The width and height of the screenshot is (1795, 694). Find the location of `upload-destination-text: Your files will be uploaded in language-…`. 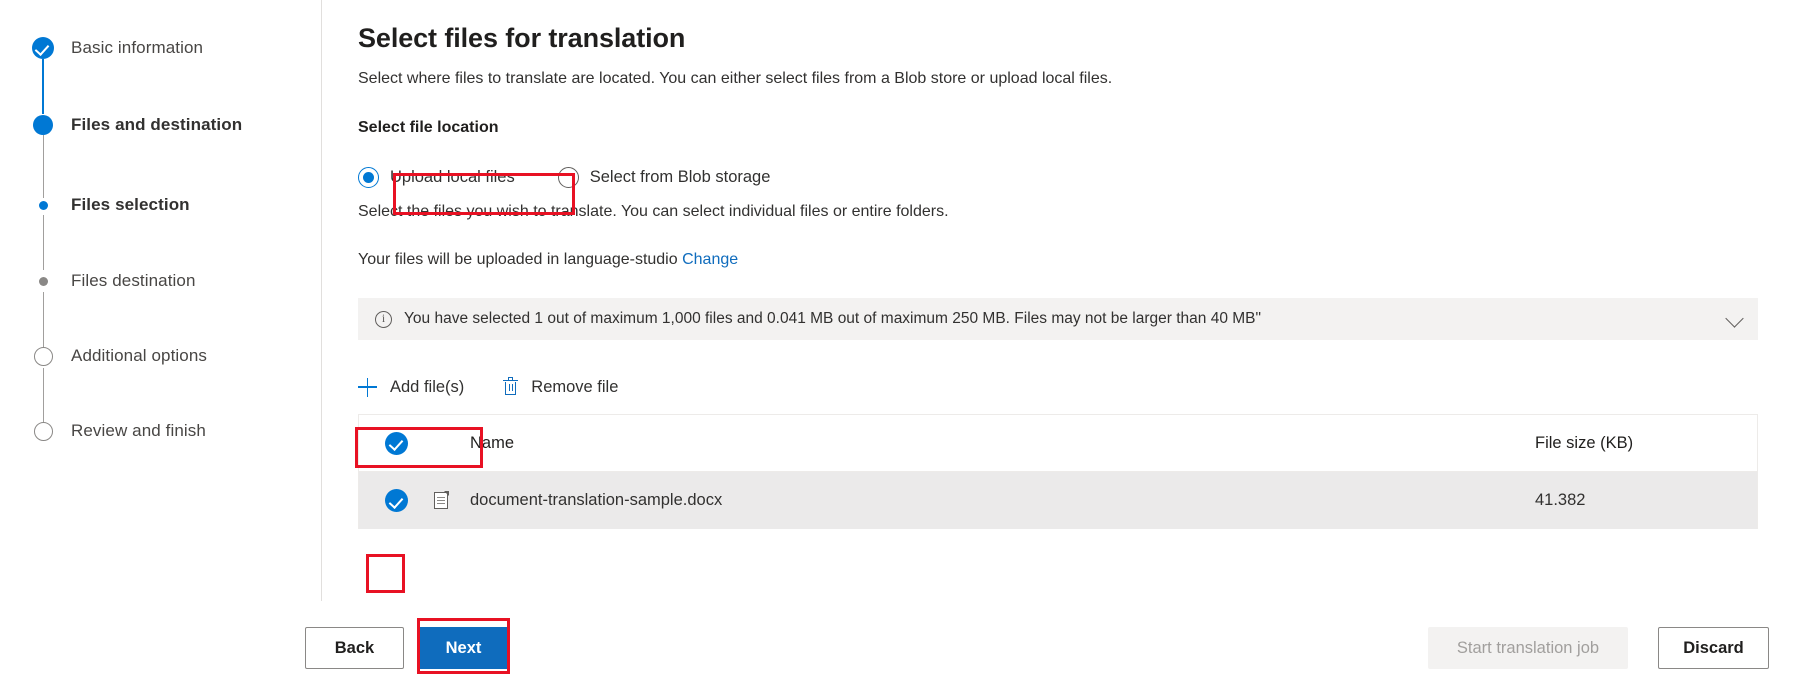

upload-destination-text: Your files will be uploaded in language-… is located at coordinates (518, 259).